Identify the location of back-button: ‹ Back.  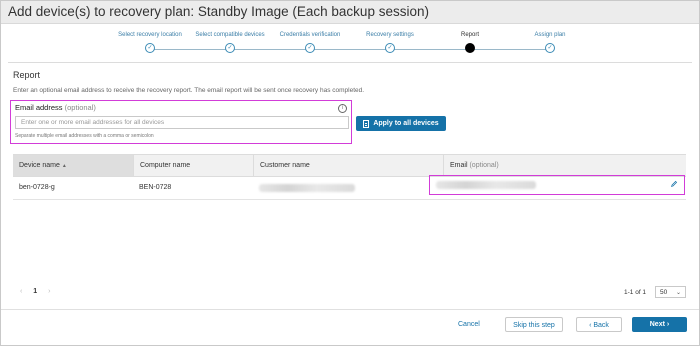
(599, 324).